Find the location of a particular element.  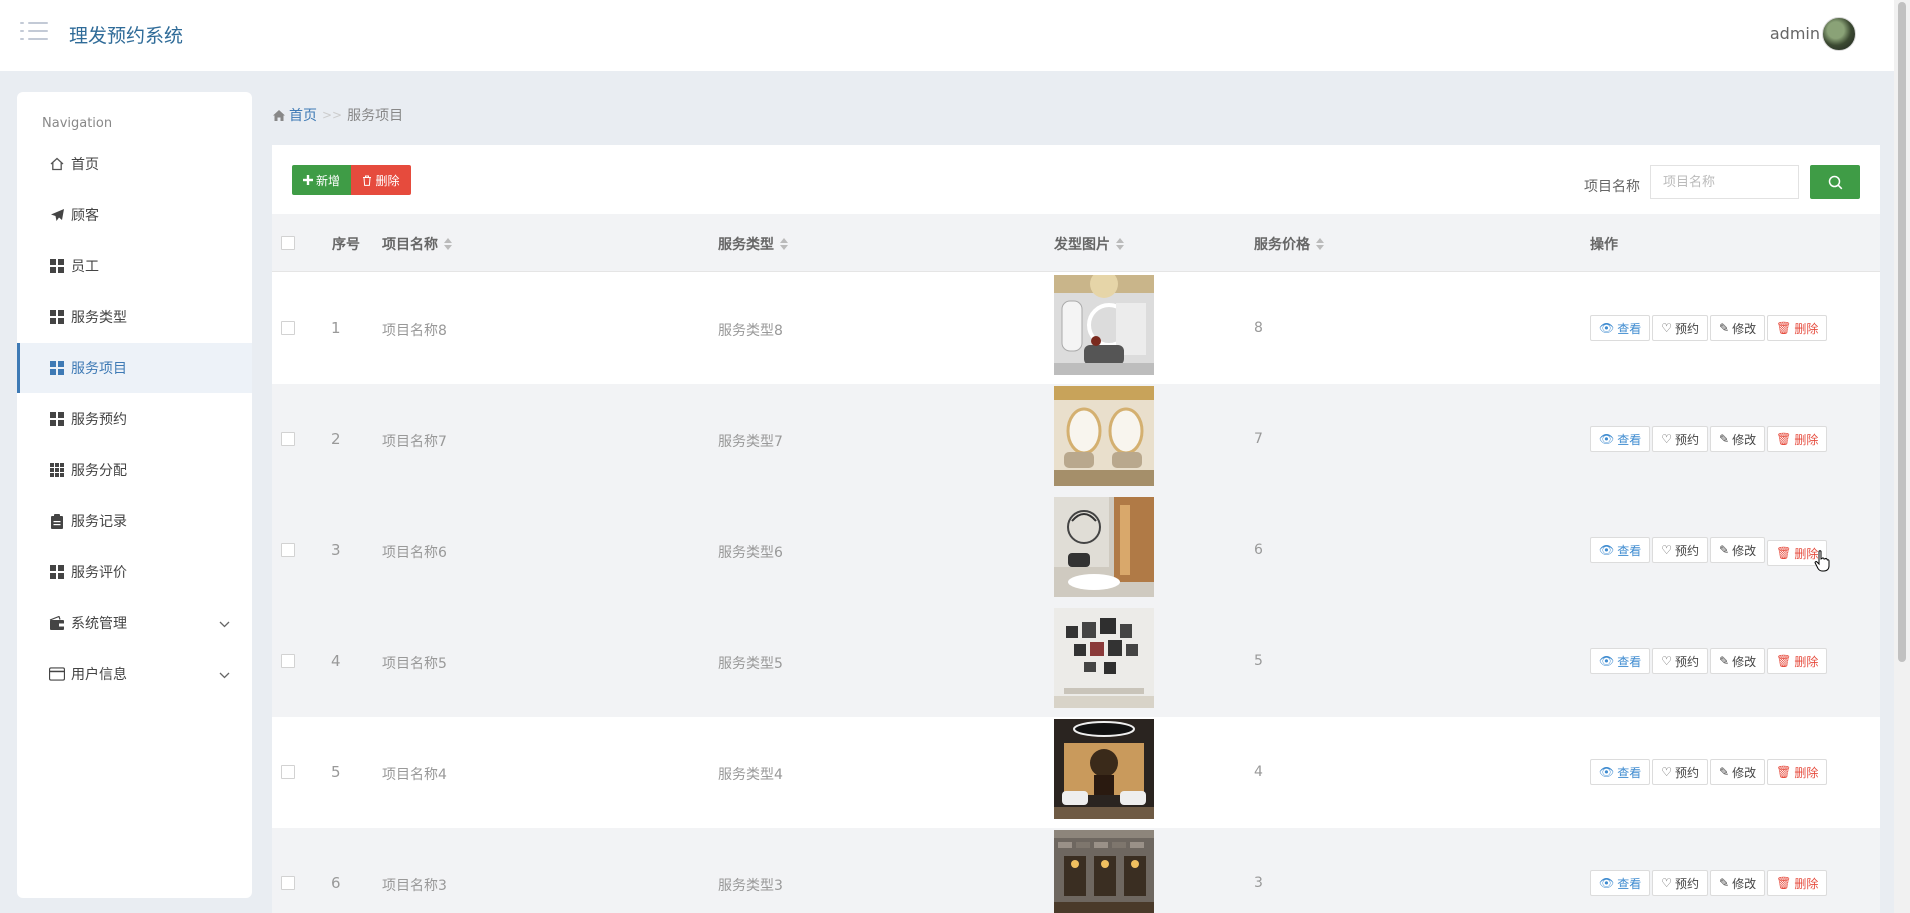

batch-delete-button: 删除 is located at coordinates (381, 180).